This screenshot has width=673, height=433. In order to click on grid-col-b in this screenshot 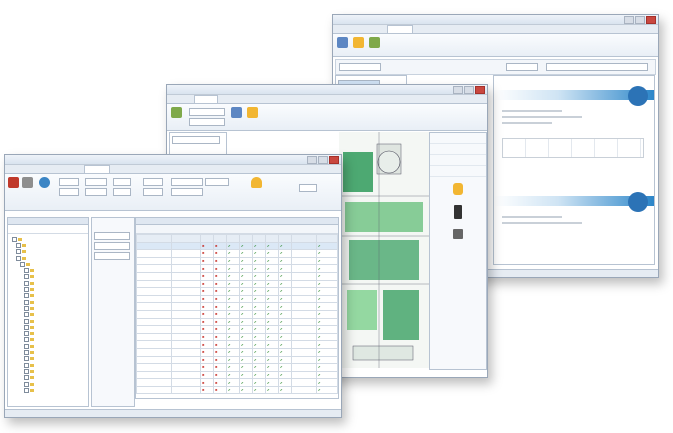, I will do `click(220, 238)`.